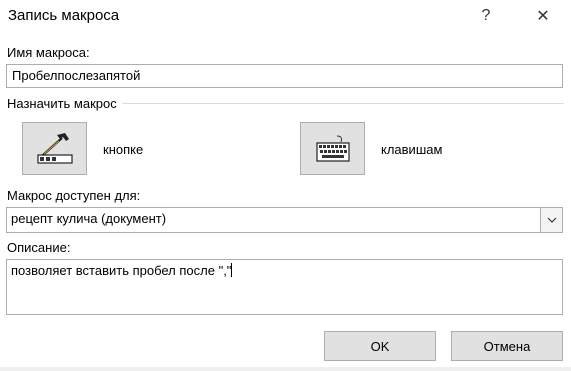  Describe the element at coordinates (39, 247) in the screenshot. I see `description-label: Описание:` at that location.